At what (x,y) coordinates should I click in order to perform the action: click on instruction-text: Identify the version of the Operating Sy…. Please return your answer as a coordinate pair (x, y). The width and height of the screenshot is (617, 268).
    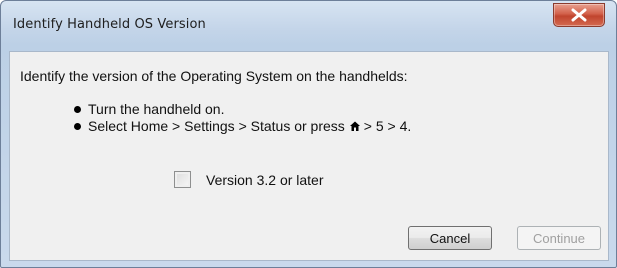
    Looking at the image, I should click on (214, 76).